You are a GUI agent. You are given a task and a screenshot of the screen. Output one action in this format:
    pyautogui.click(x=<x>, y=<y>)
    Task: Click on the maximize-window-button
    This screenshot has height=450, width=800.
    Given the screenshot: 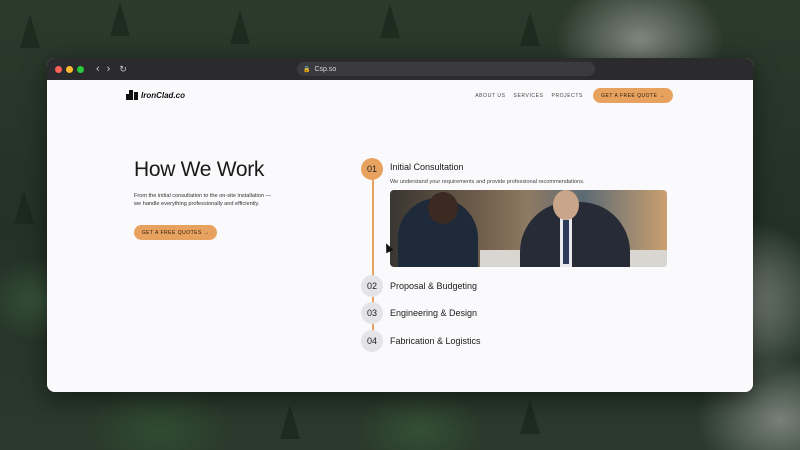 What is the action you would take?
    pyautogui.click(x=80, y=69)
    